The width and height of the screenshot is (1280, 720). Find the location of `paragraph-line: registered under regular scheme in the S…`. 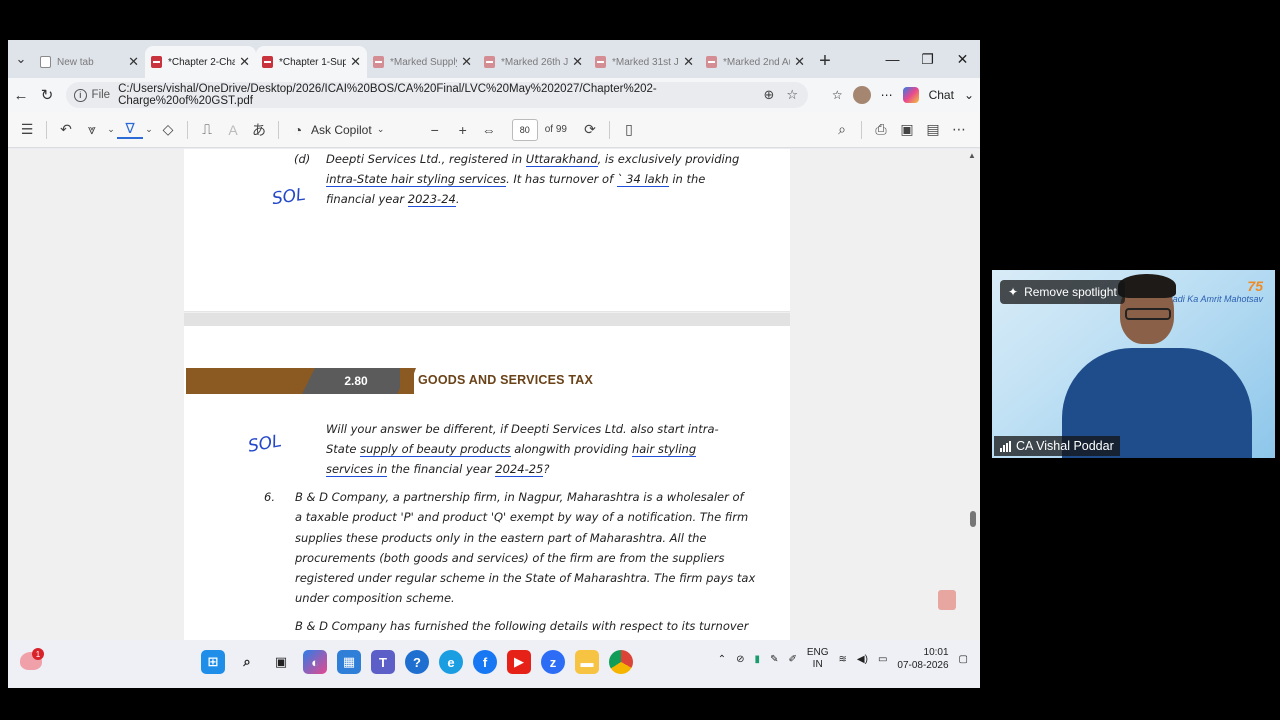

paragraph-line: registered under regular scheme in the S… is located at coordinates (525, 578).